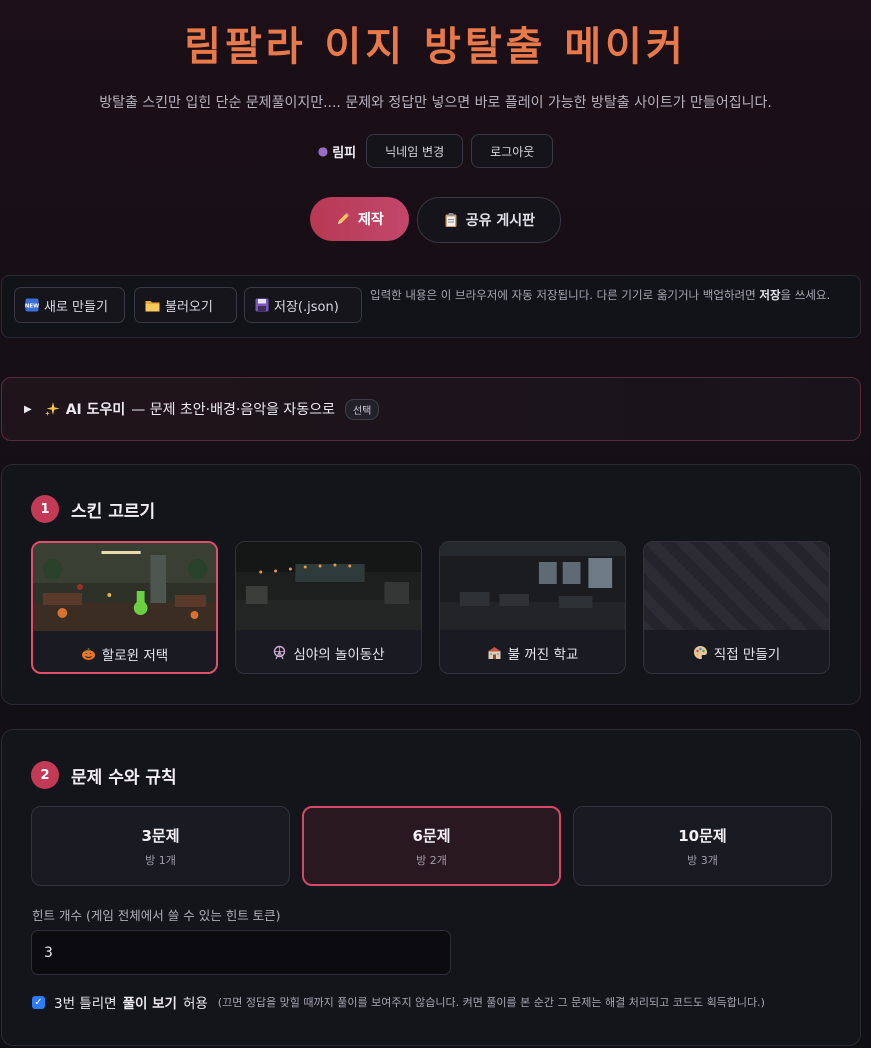 The image size is (871, 1048). I want to click on skin-label-row: 불 꺼진 학교, so click(532, 651).